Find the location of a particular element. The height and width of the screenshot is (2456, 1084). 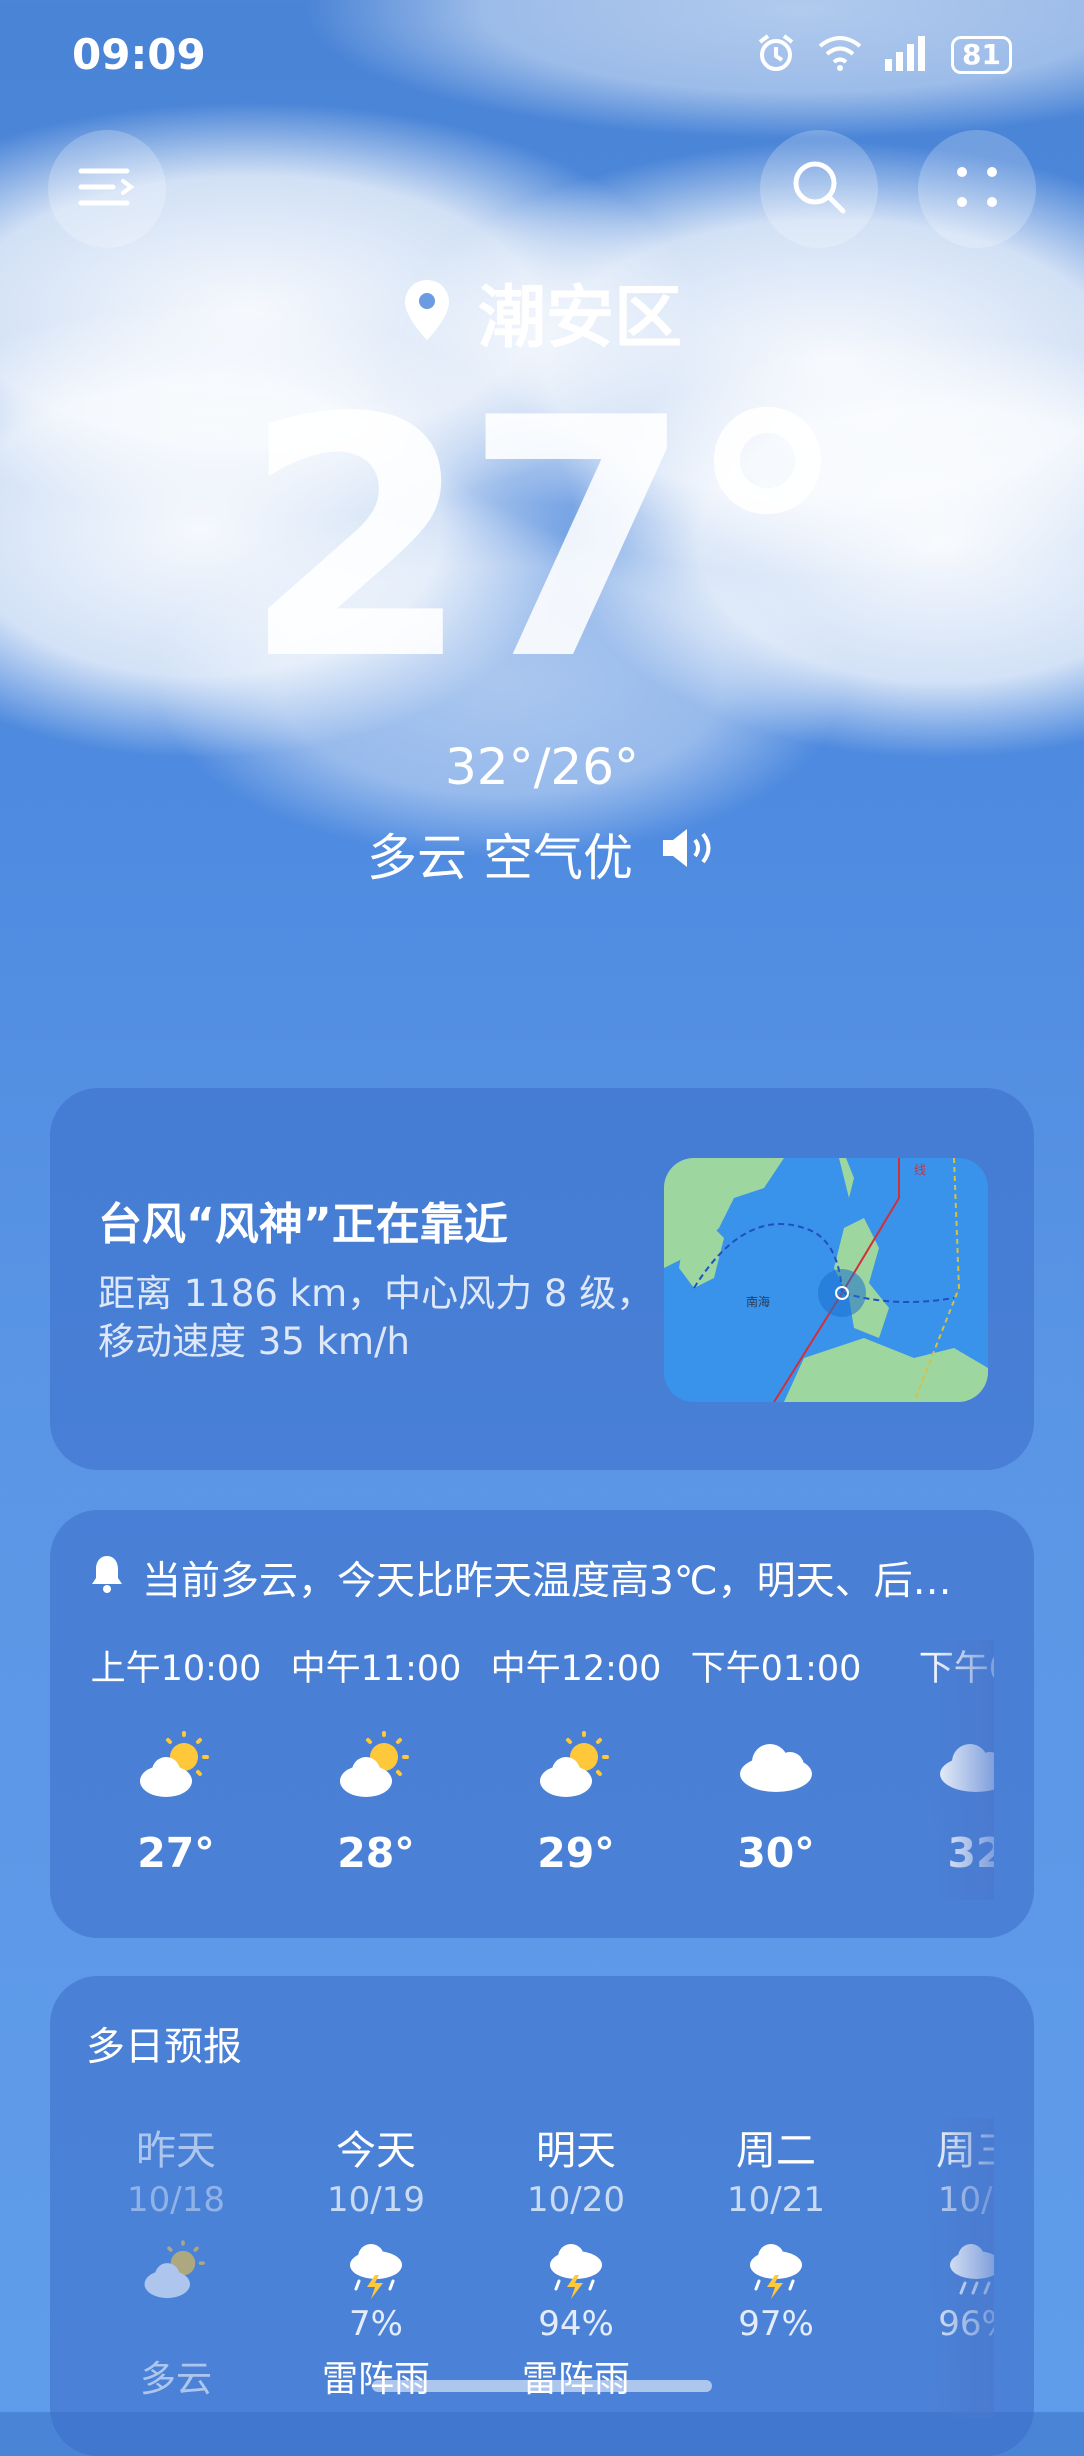

hour-time: 中午11:00 is located at coordinates (376, 1669).